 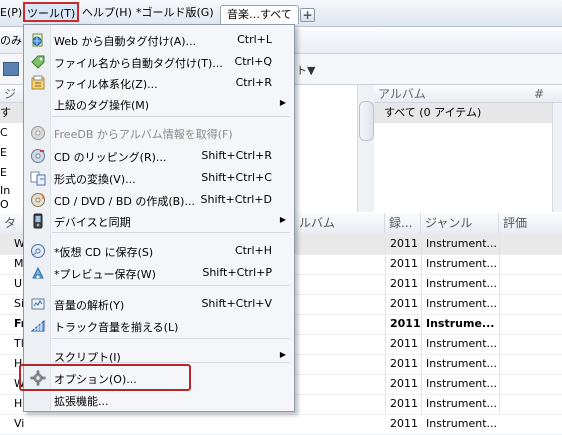 What do you see at coordinates (38, 304) in the screenshot?
I see `volume-analyze-icon` at bounding box center [38, 304].